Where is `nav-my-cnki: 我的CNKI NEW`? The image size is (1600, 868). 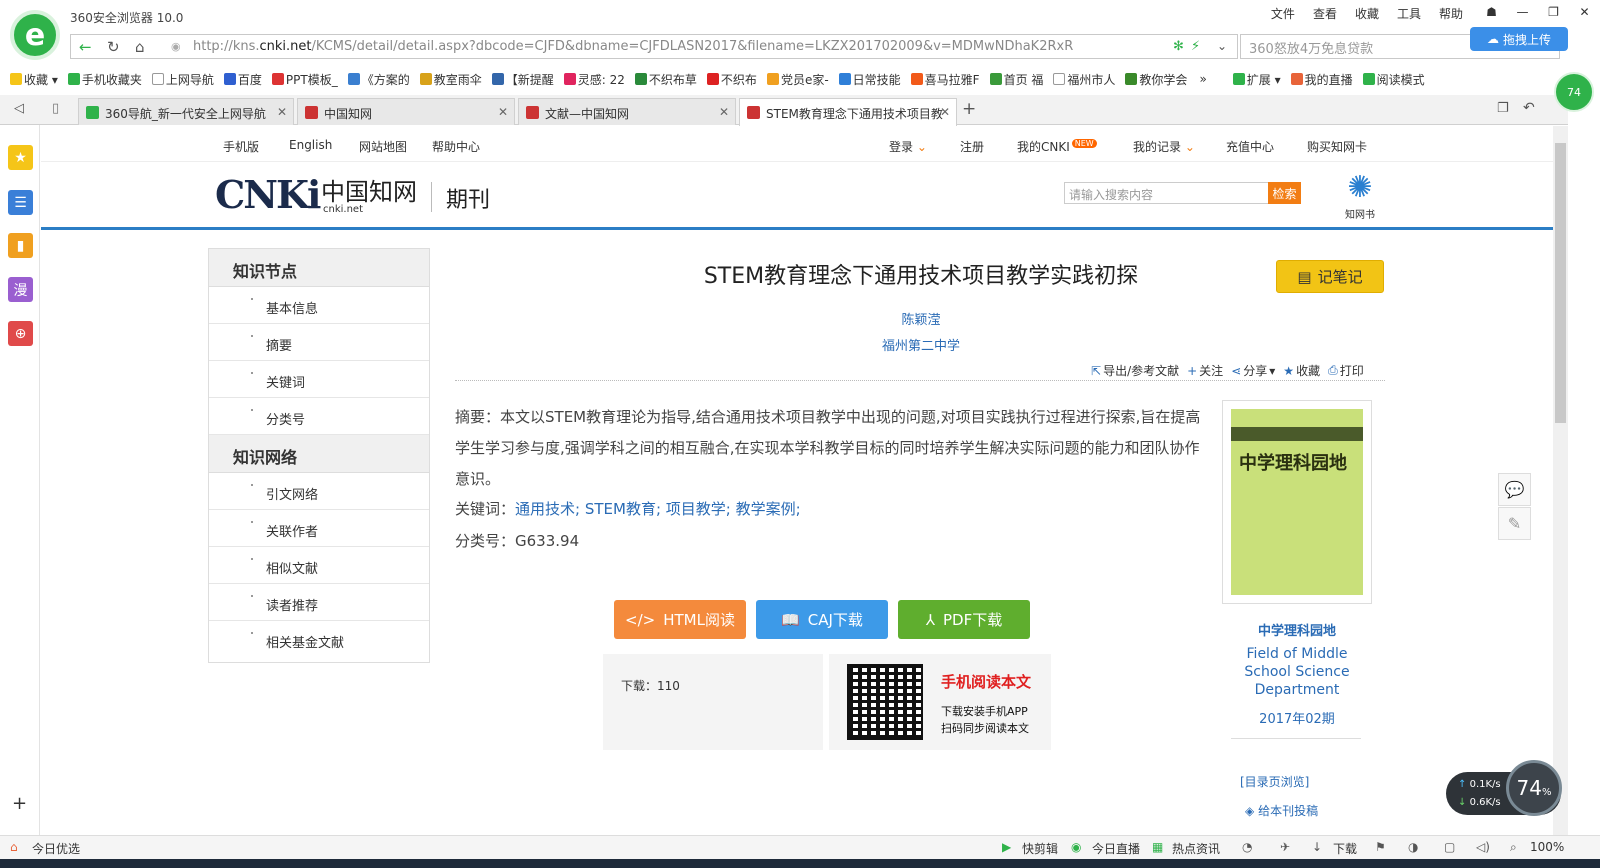 nav-my-cnki: 我的CNKI NEW is located at coordinates (1057, 146).